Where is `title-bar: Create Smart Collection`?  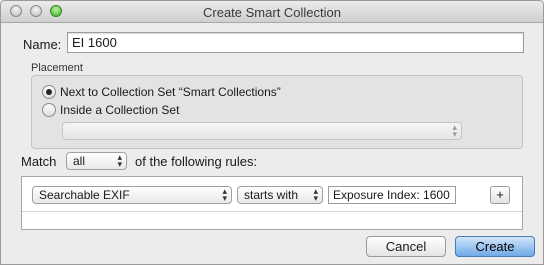
title-bar: Create Smart Collection is located at coordinates (272, 12).